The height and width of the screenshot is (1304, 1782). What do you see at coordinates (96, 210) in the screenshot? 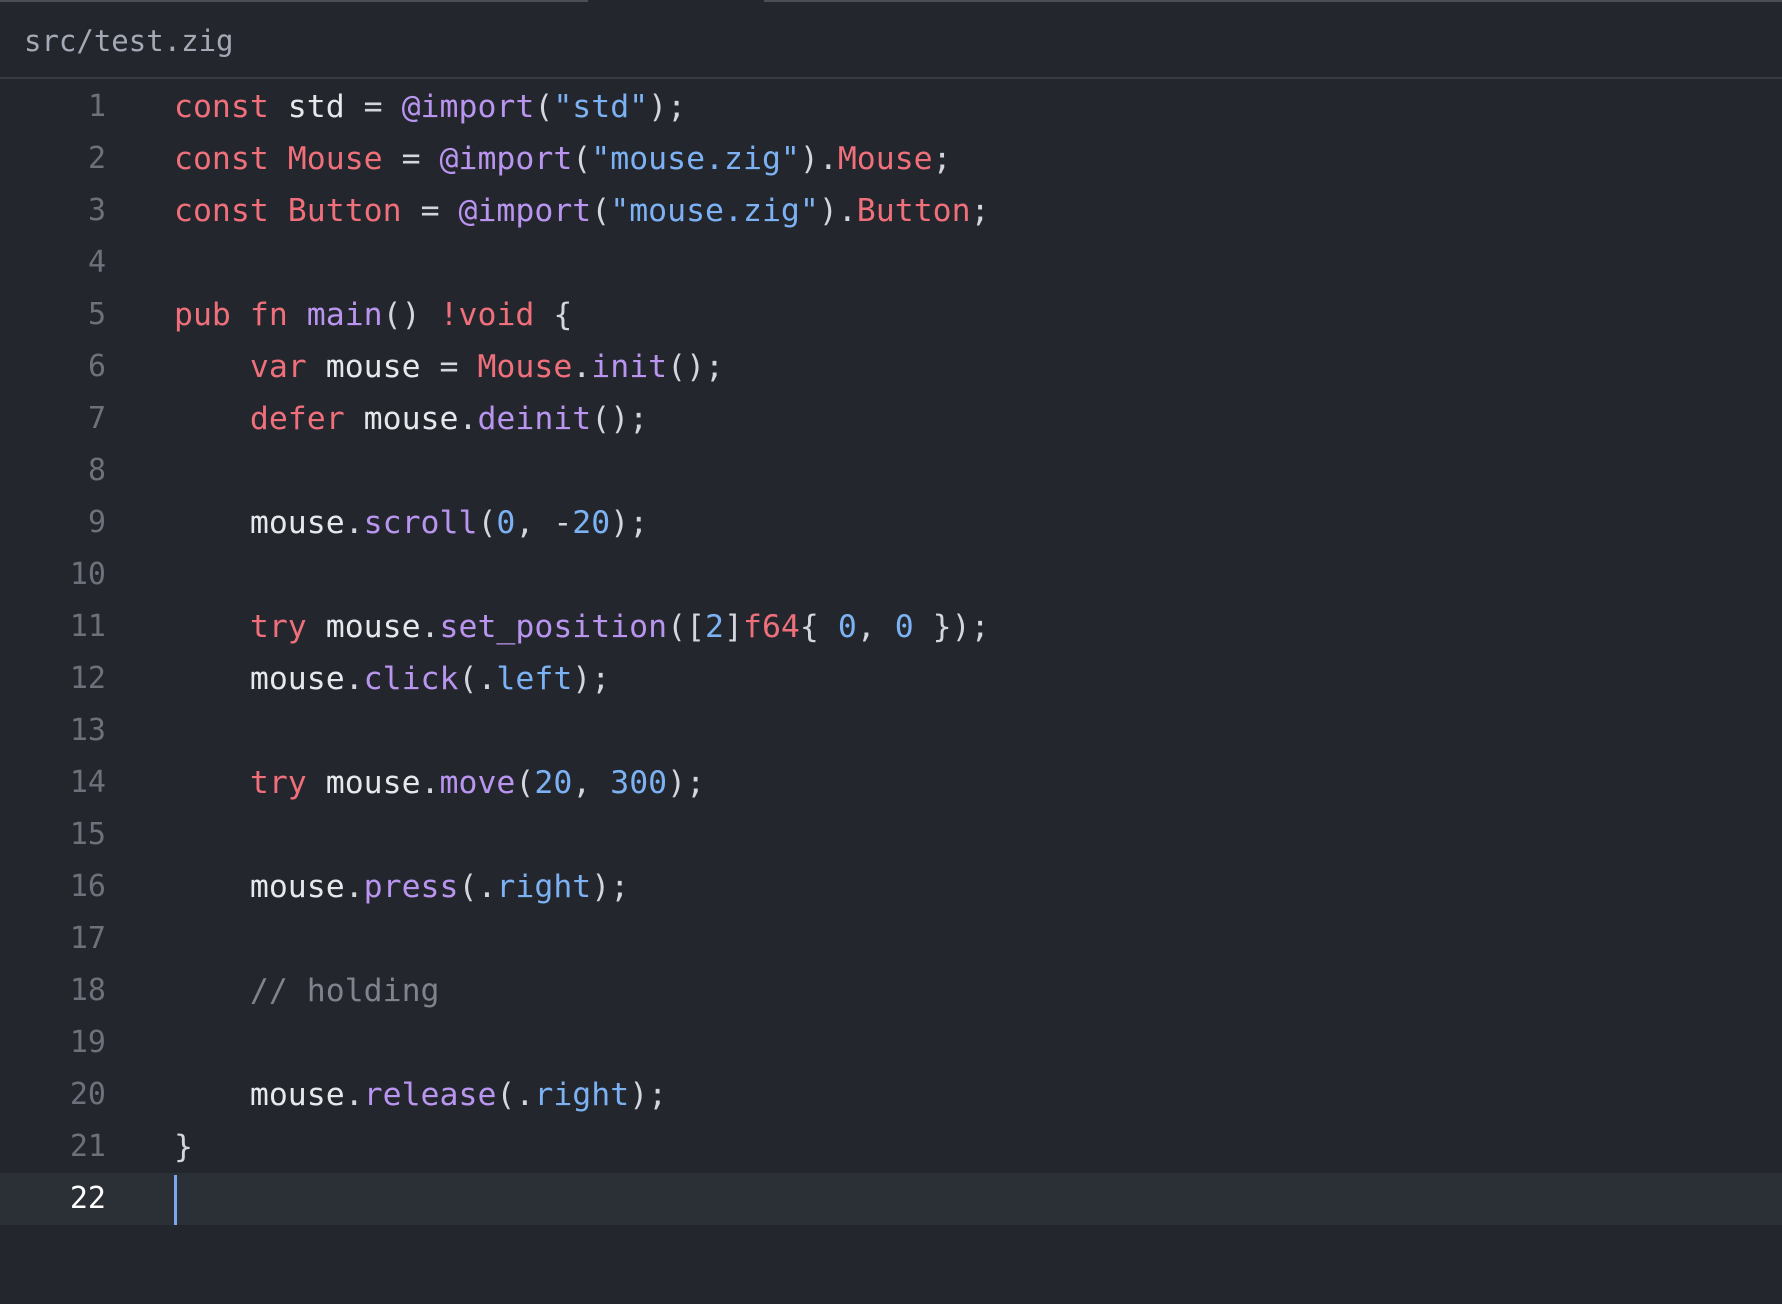
I see `line-number: 3` at bounding box center [96, 210].